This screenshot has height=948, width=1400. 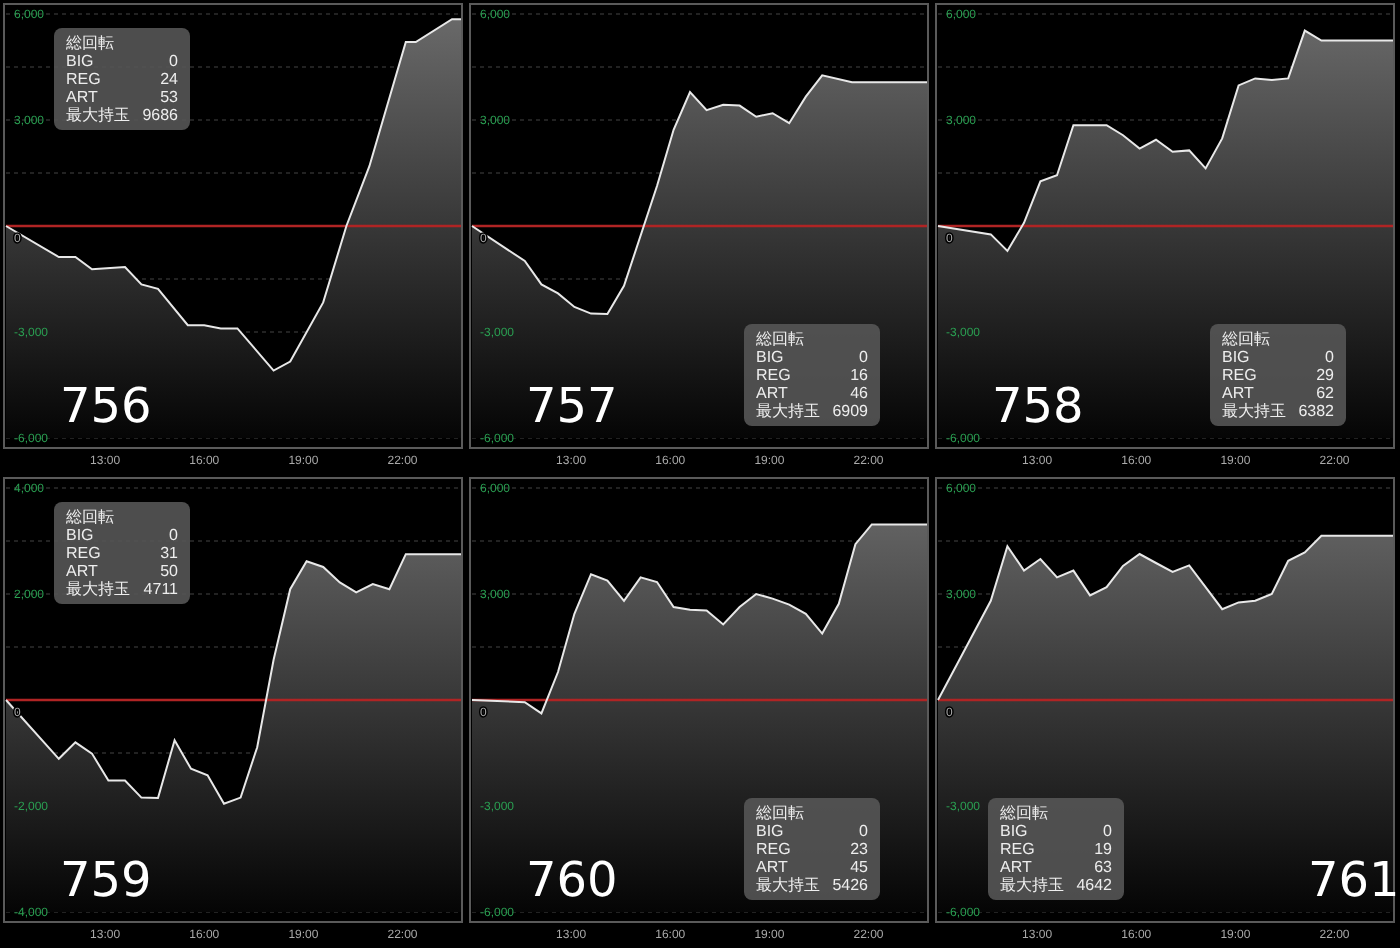 I want to click on machine-number: 759, so click(x=106, y=880).